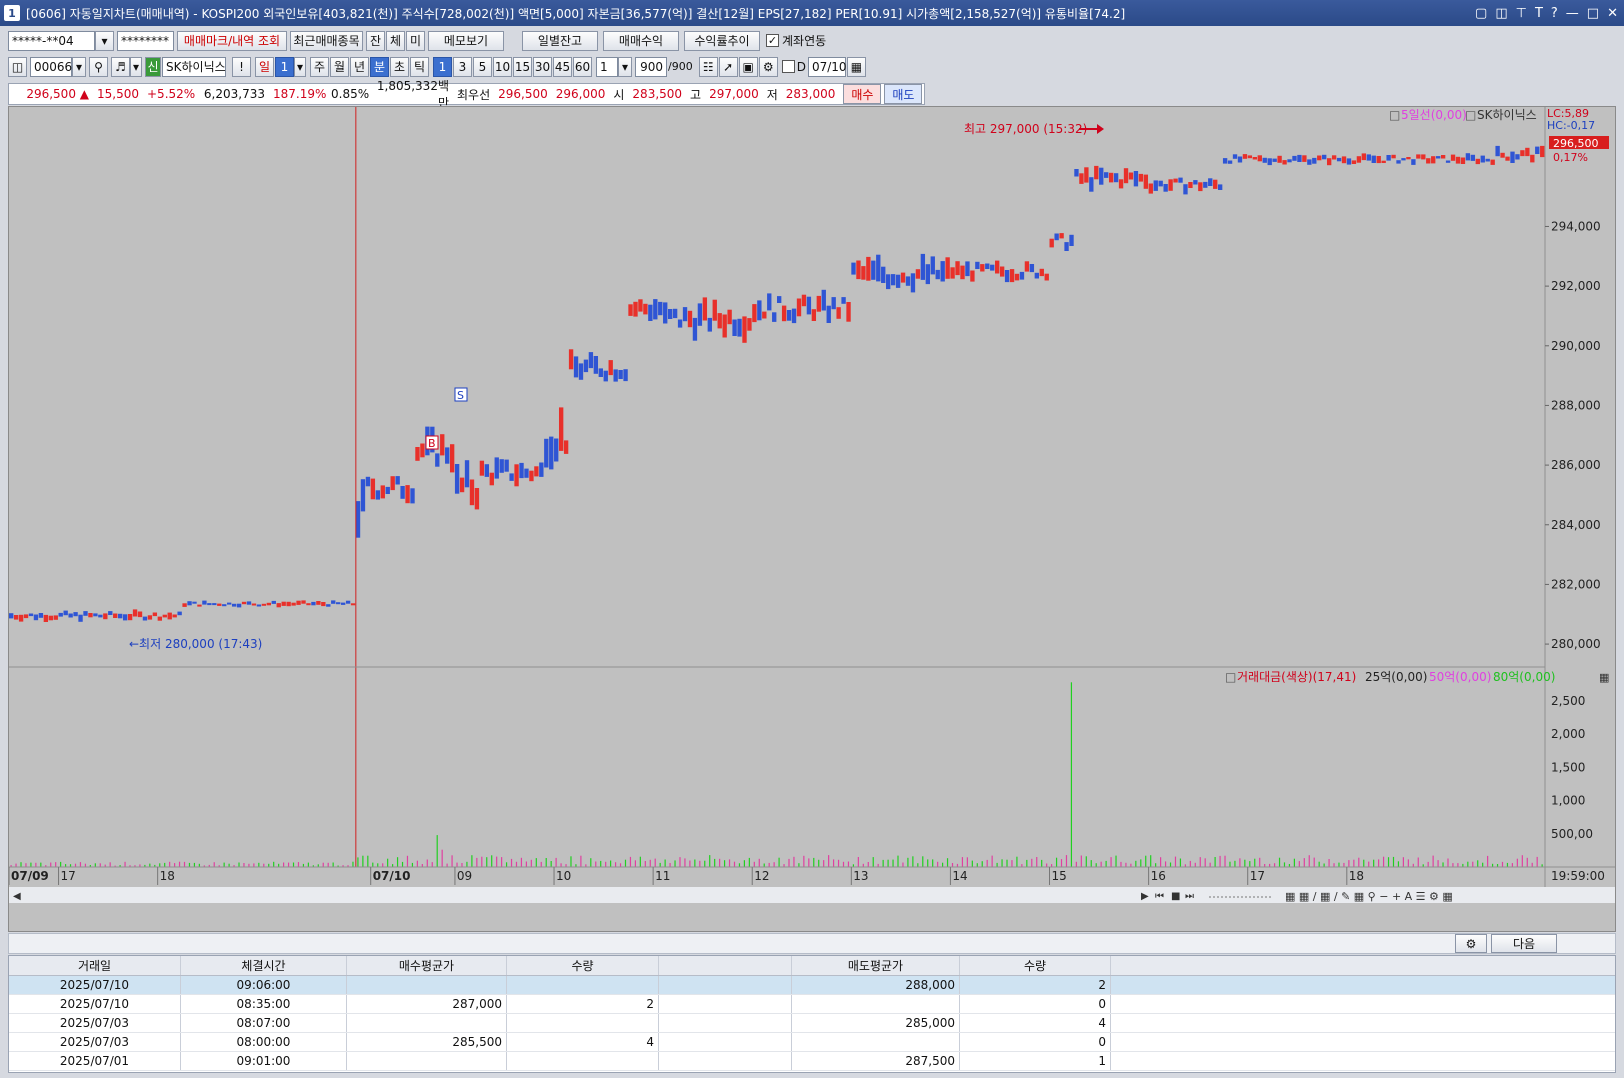 The width and height of the screenshot is (1624, 1078). Describe the element at coordinates (708, 66) in the screenshot. I see `indicator-icon: ☷` at that location.